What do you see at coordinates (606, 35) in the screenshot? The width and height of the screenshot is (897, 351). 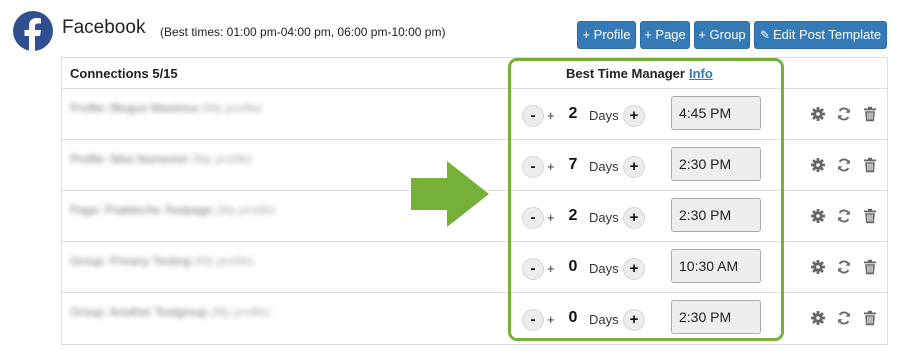 I see `add-profile-button: + Profile` at bounding box center [606, 35].